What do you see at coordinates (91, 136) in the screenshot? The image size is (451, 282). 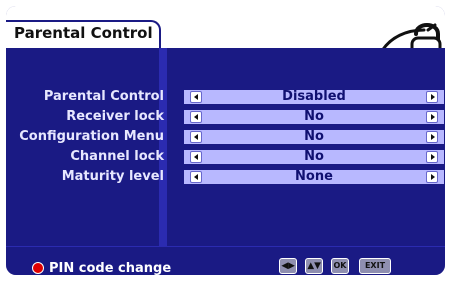 I see `setting-label: Configuration Menu` at bounding box center [91, 136].